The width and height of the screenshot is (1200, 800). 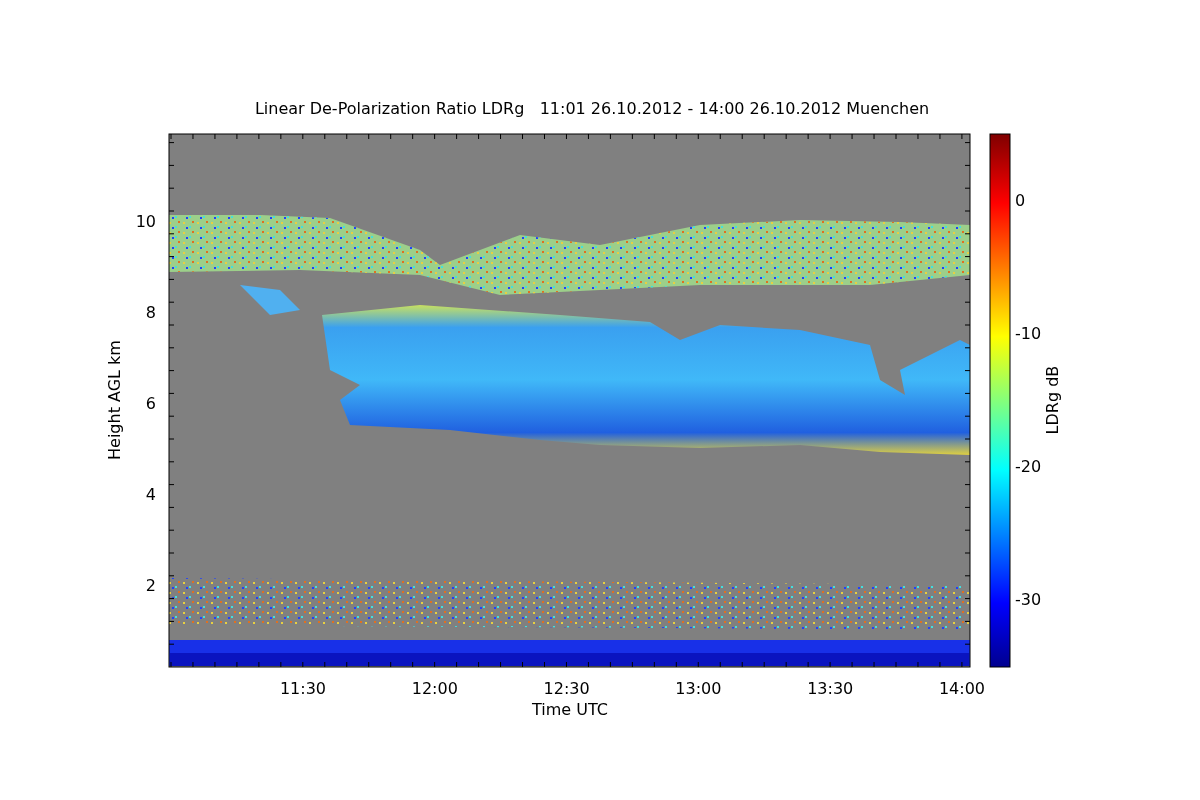 What do you see at coordinates (270, 300) in the screenshot?
I see `small-cloud-patch` at bounding box center [270, 300].